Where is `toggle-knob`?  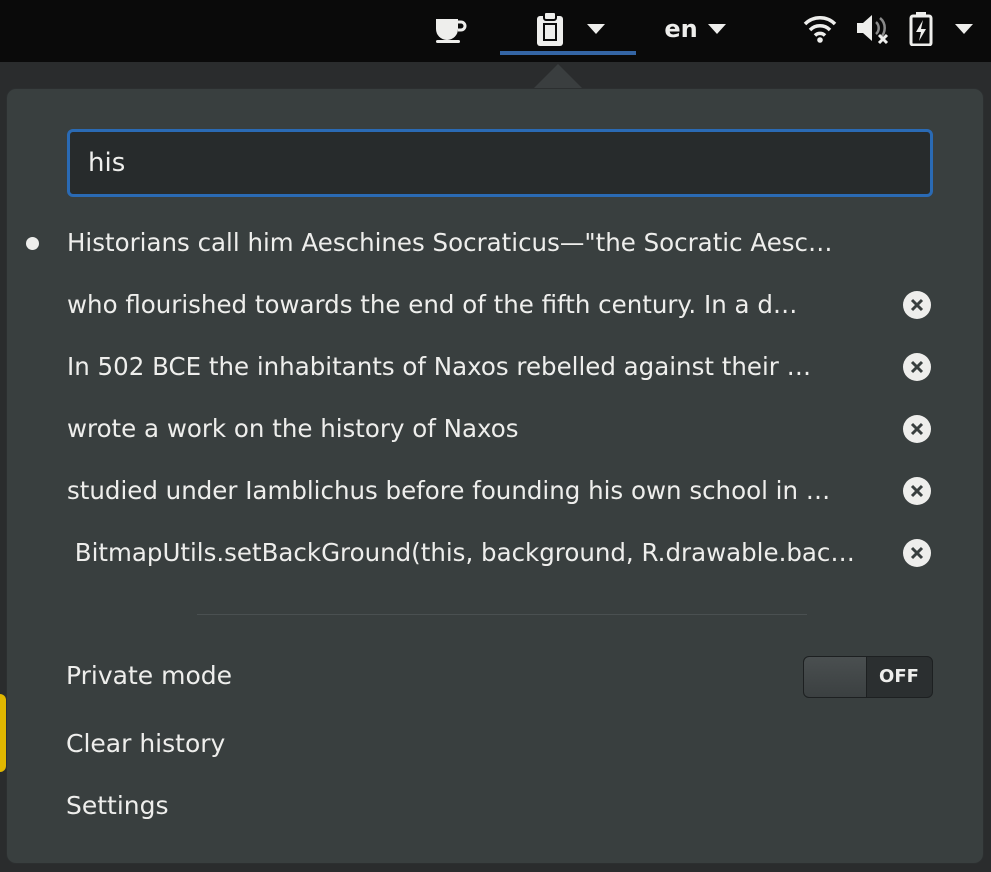 toggle-knob is located at coordinates (835, 677).